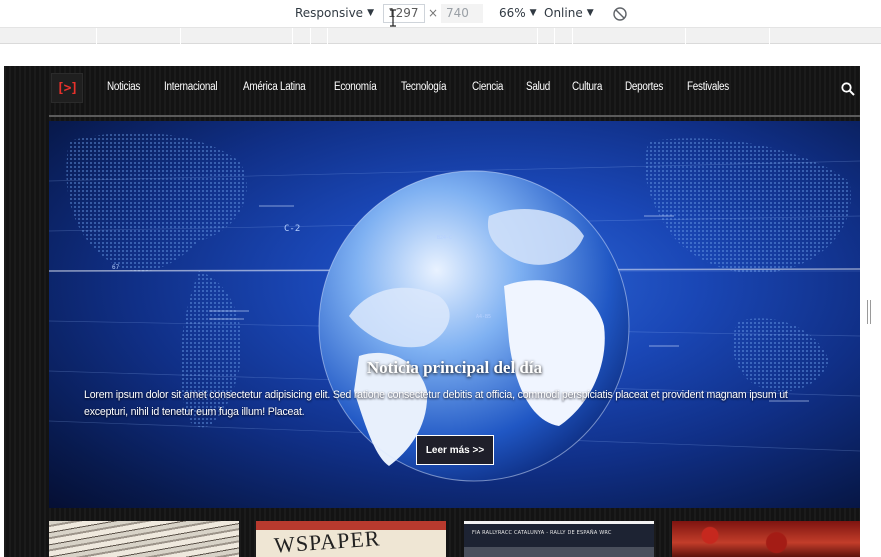 This screenshot has height=557, width=881. What do you see at coordinates (191, 87) in the screenshot?
I see `menu-item-internacional: Internacional` at bounding box center [191, 87].